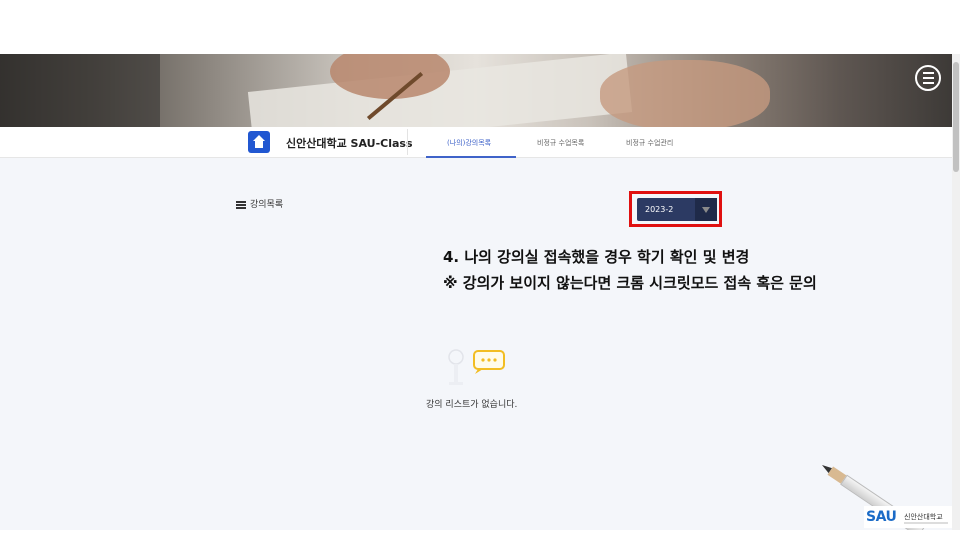 This screenshot has width=960, height=540. What do you see at coordinates (881, 517) in the screenshot?
I see `brand-logo-mark: SAU` at bounding box center [881, 517].